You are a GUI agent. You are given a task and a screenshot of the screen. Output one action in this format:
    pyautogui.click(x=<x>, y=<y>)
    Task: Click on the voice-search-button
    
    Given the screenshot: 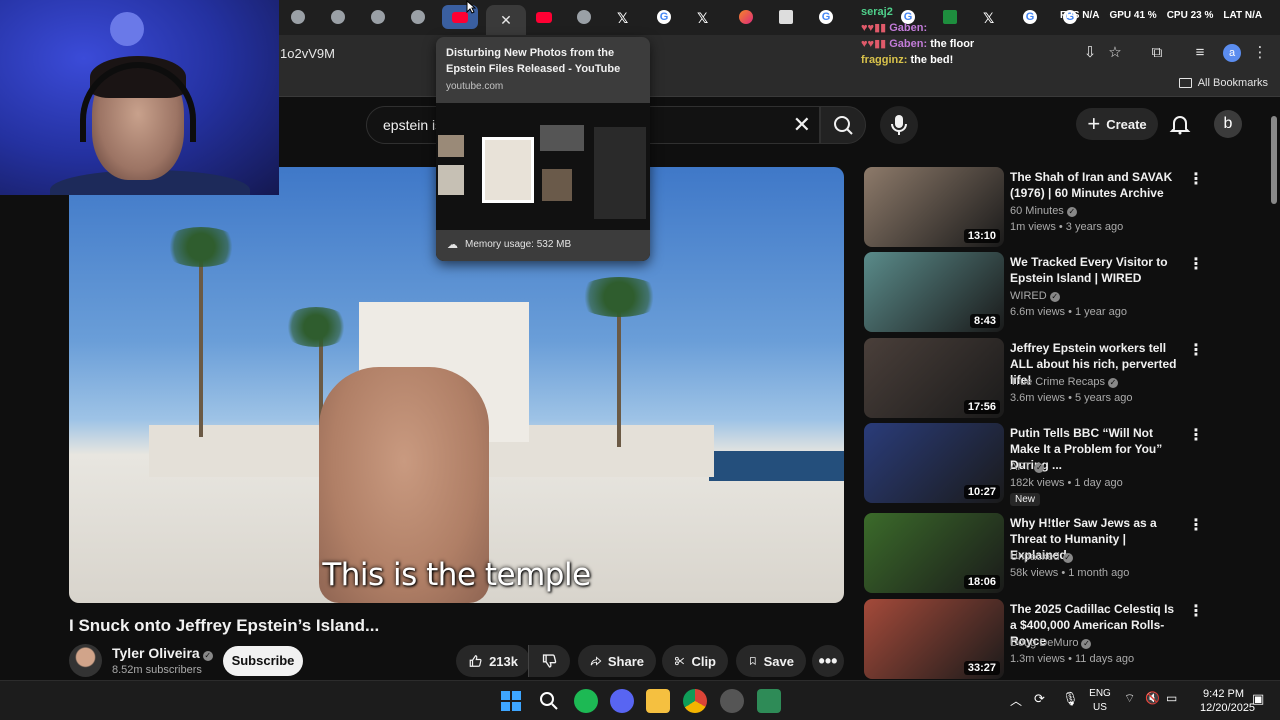 What is the action you would take?
    pyautogui.click(x=899, y=125)
    